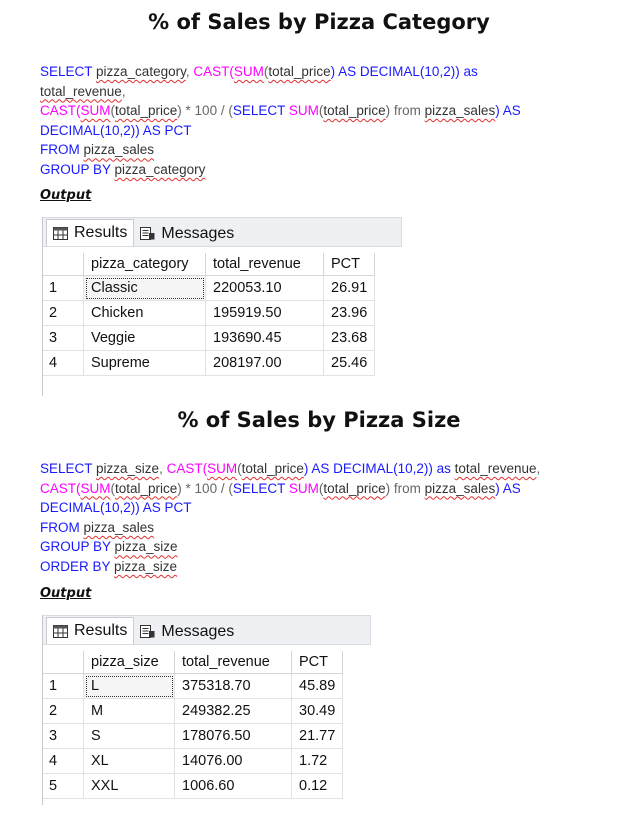  I want to click on table-row: 3 Veggie 193690.45 23.68, so click(209, 338).